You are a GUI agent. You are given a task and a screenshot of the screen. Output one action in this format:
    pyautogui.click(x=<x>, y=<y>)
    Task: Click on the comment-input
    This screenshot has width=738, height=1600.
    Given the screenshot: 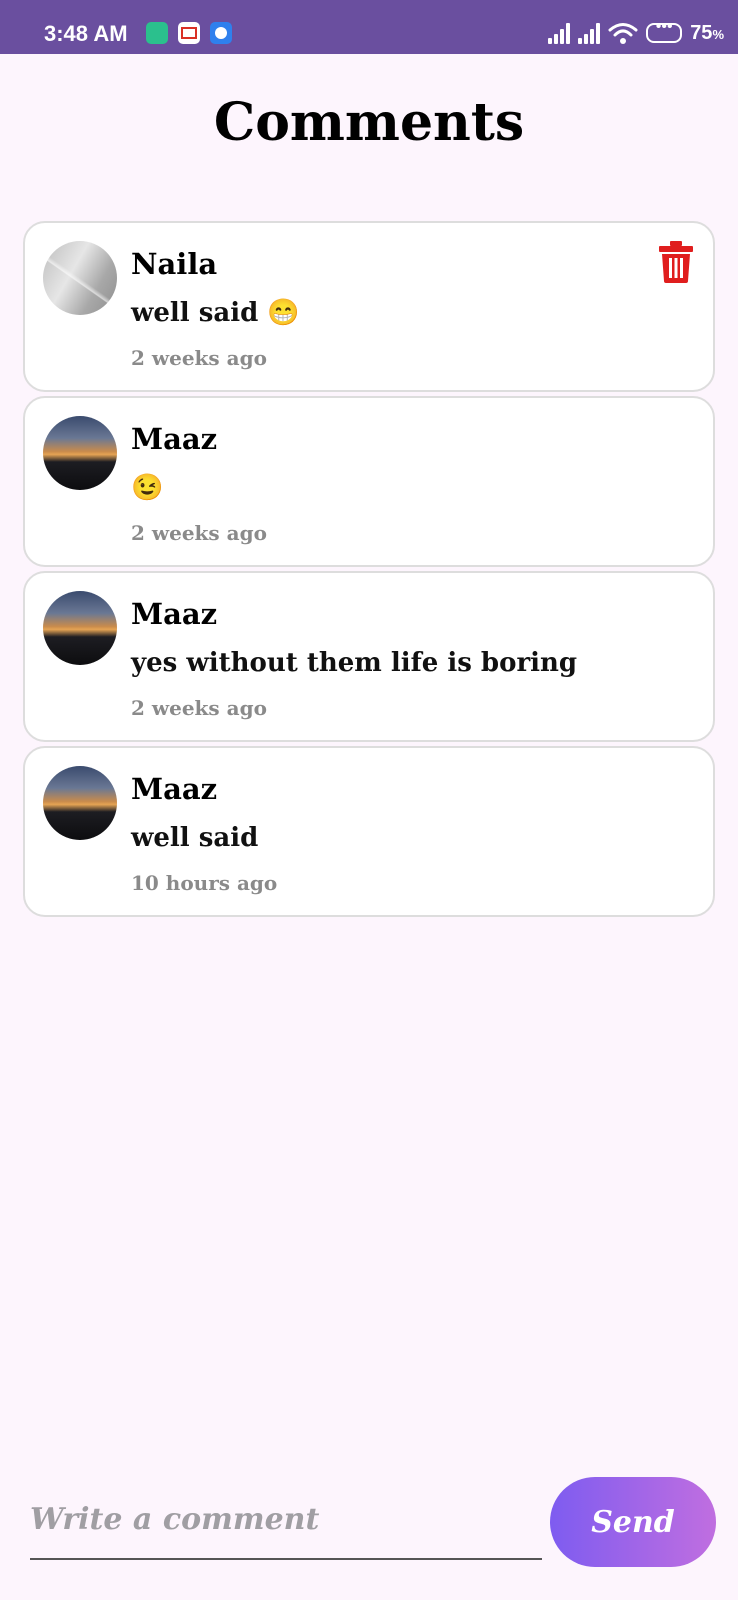 What is the action you would take?
    pyautogui.click(x=286, y=1520)
    